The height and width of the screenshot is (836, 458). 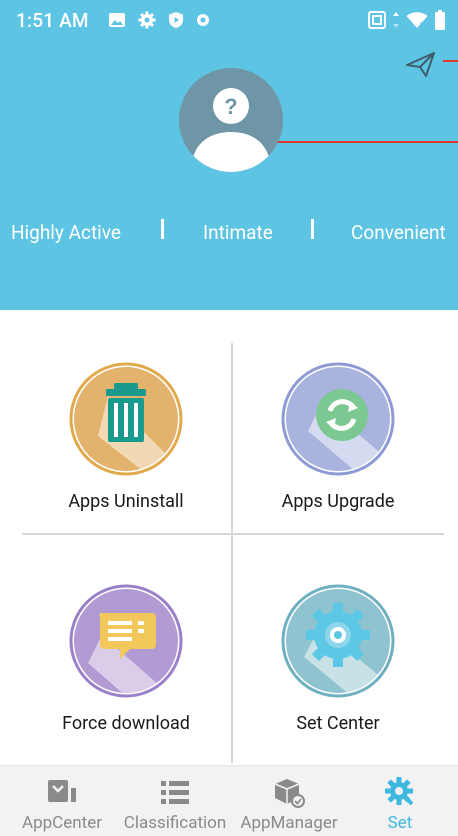 I want to click on nav-item-appmanager: AppManager, so click(x=289, y=801).